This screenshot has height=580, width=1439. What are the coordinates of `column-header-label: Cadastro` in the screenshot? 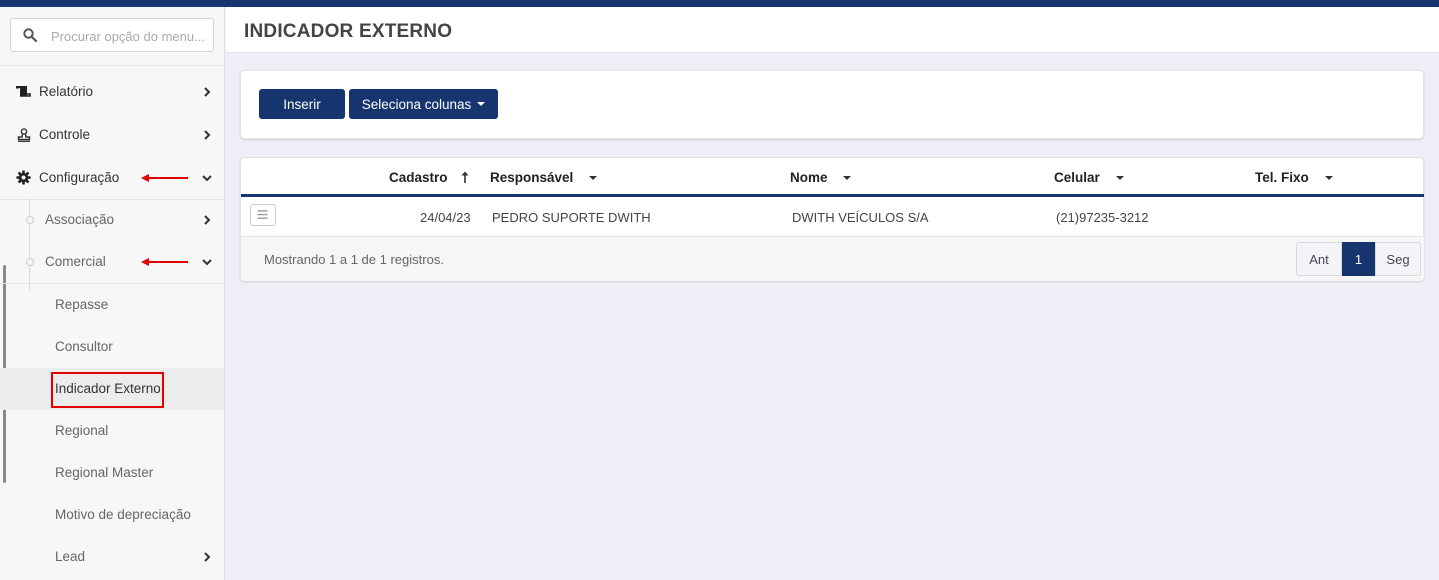 It's located at (418, 177).